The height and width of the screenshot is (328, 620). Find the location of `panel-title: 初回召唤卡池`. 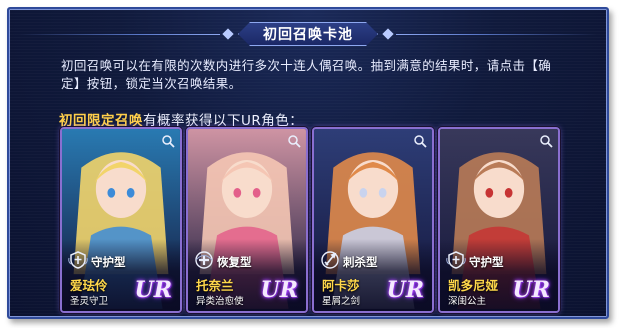

panel-title: 初回召唤卡池 is located at coordinates (308, 34).